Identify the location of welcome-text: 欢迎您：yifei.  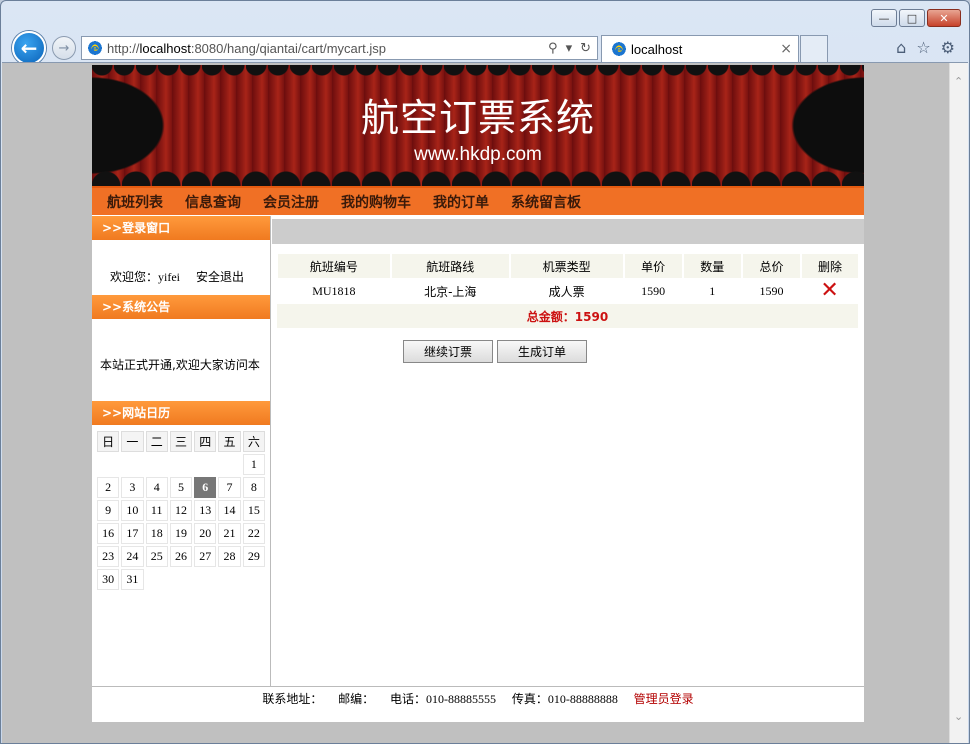
(145, 281).